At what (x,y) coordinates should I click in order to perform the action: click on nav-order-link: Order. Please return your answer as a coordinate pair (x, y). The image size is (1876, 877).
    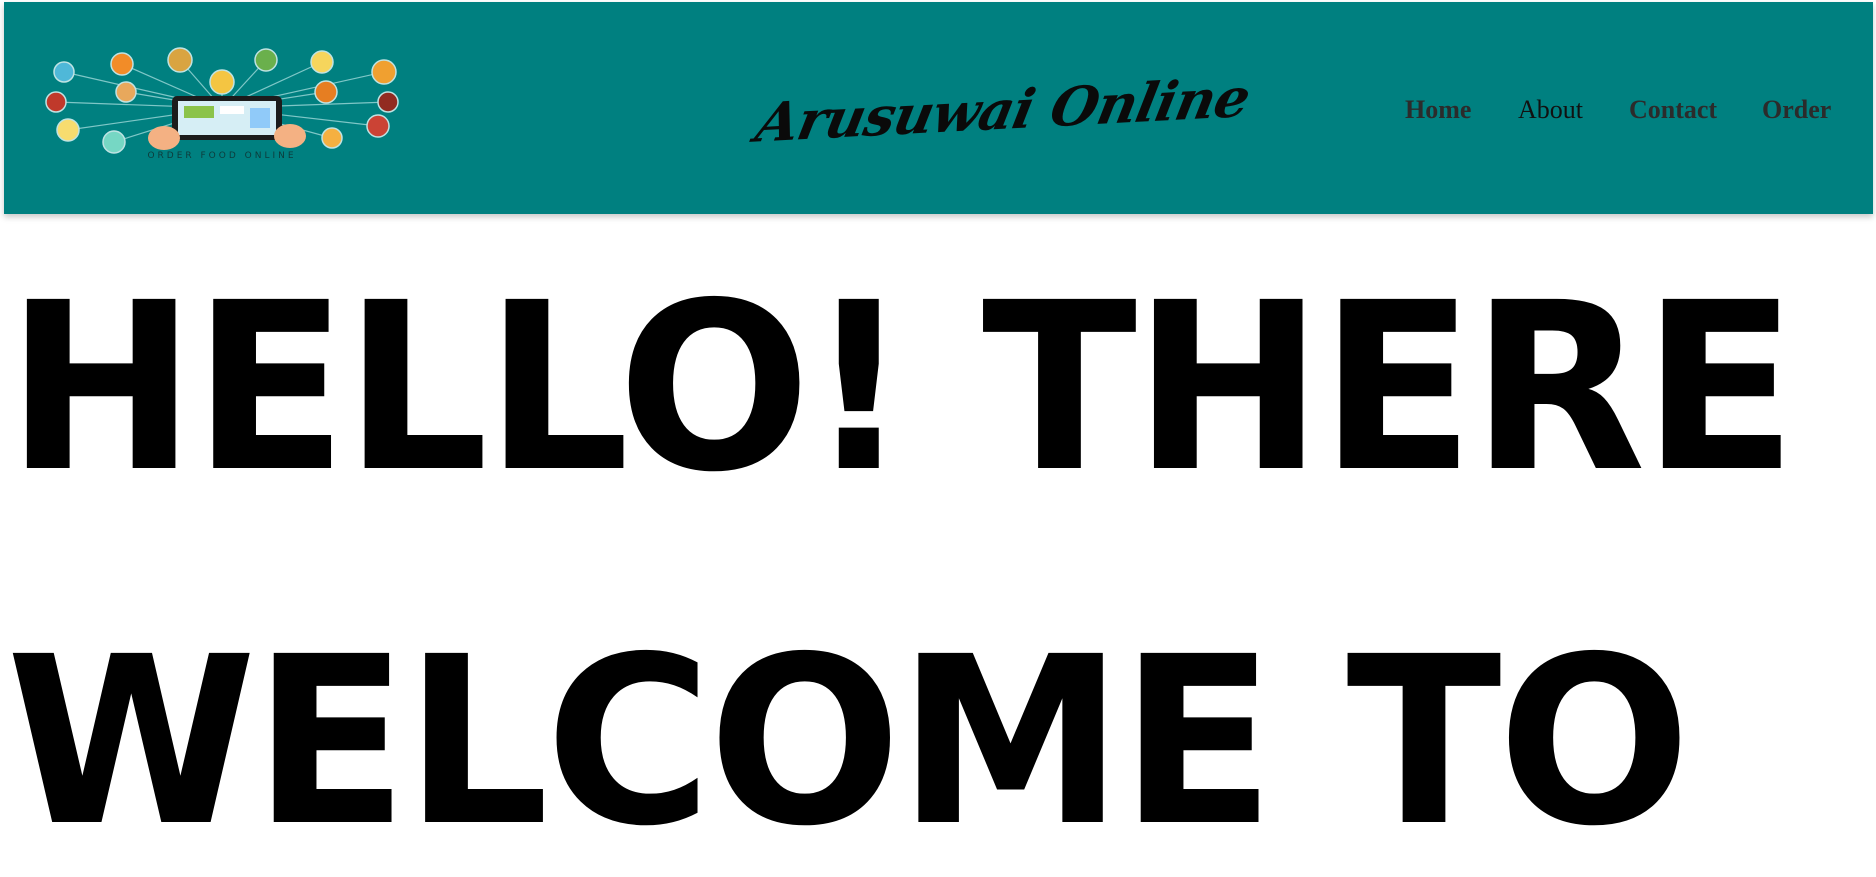
    Looking at the image, I should click on (1796, 110).